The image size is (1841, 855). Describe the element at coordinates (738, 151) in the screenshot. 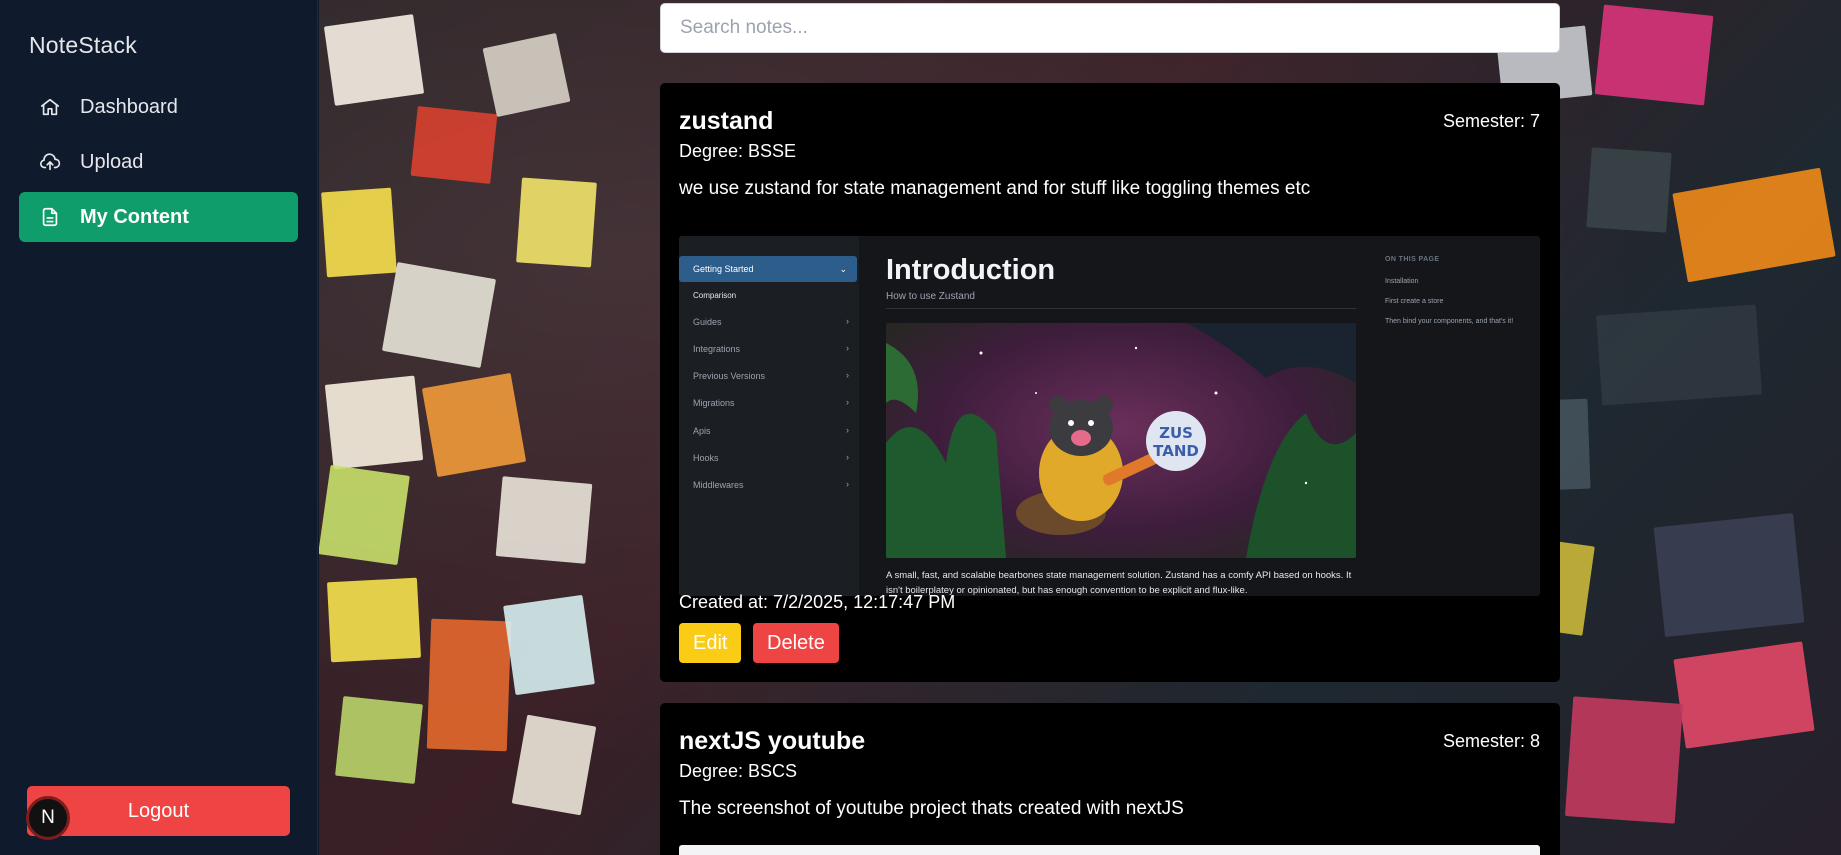

I see `note-degree: Degree: BSSE` at that location.